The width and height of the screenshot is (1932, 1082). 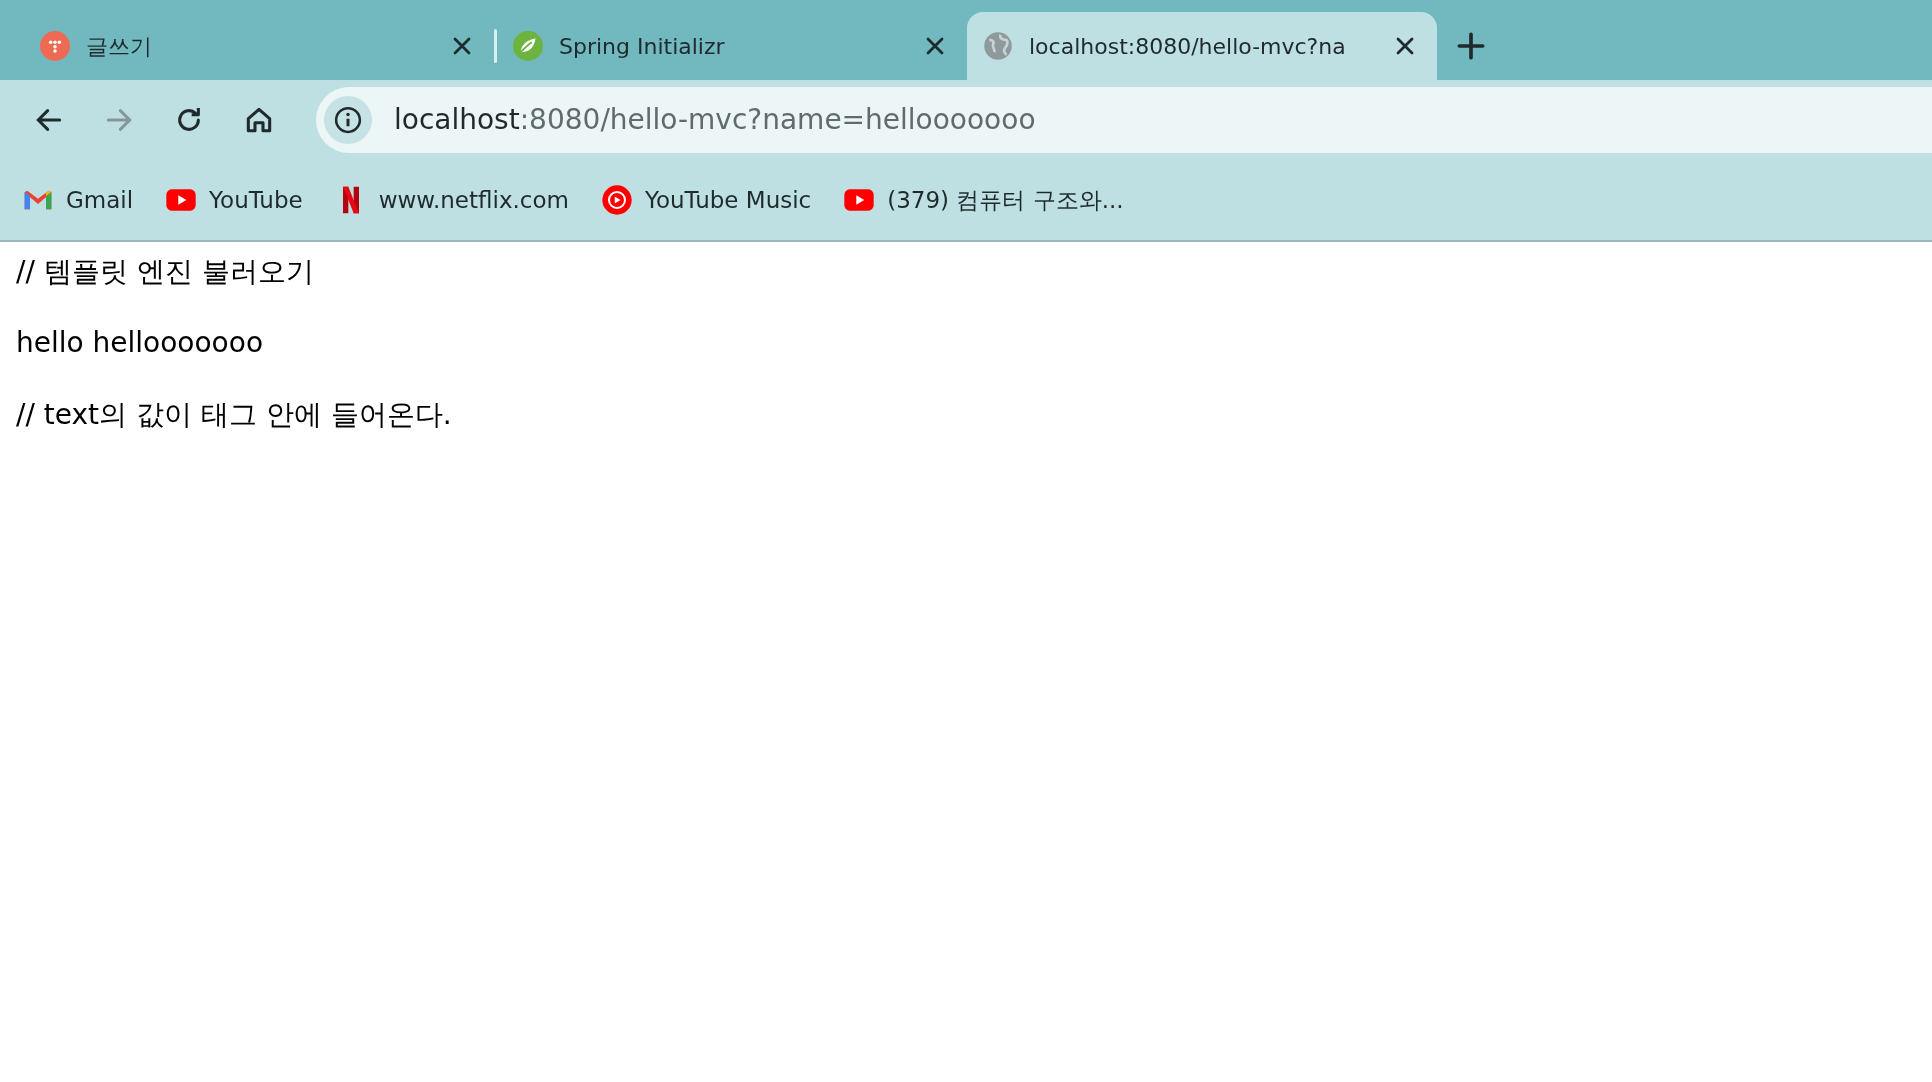 What do you see at coordinates (234, 414) in the screenshot?
I see `text-line: // text의 값이 태그 안에 들어온다.` at bounding box center [234, 414].